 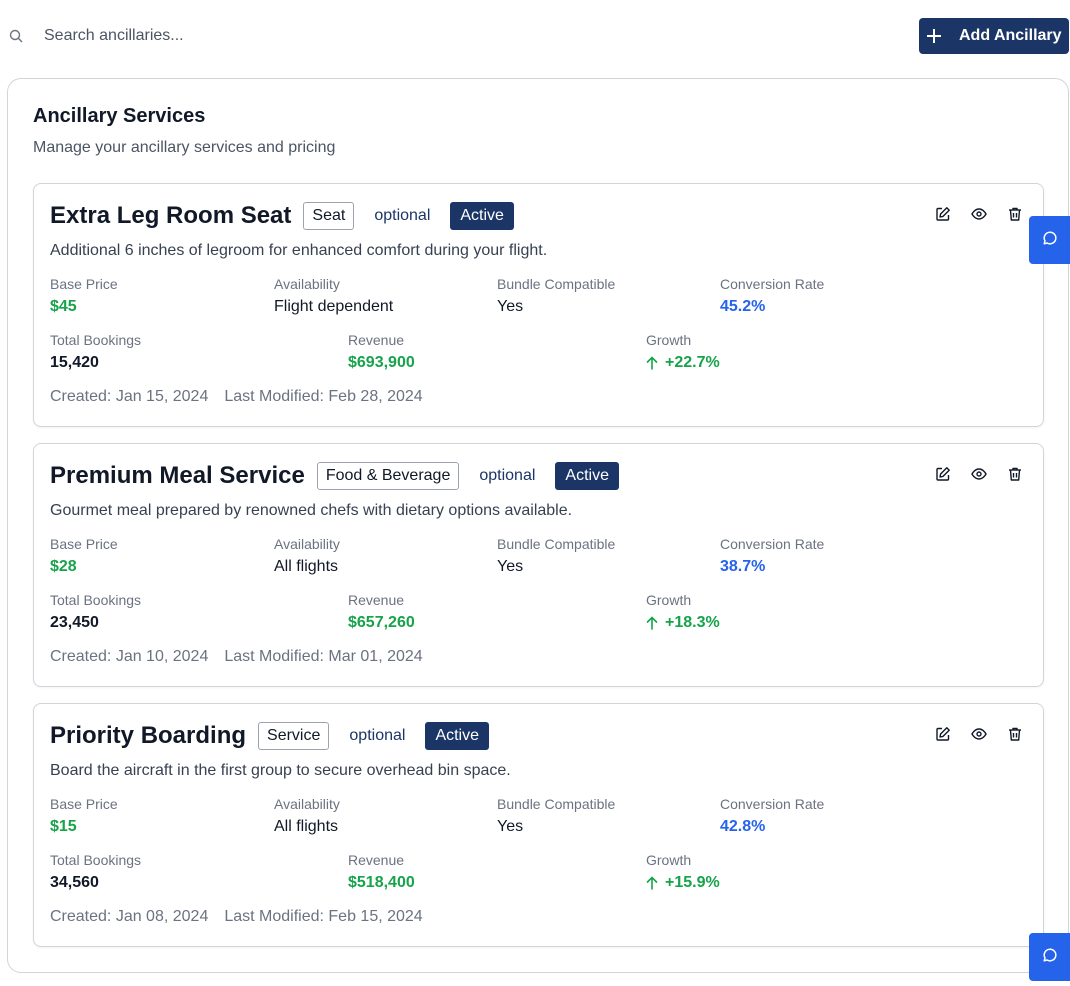 I want to click on card-header: Extra Leg Room Seat Seat optional Active, so click(x=282, y=216).